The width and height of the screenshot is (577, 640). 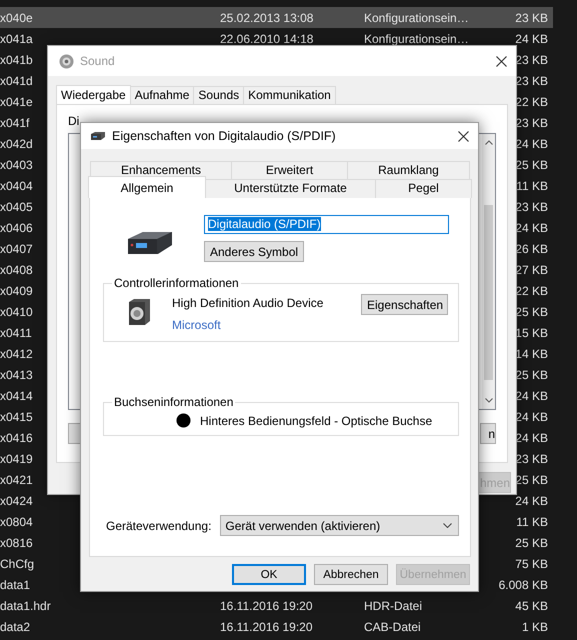 I want to click on file-name: x0413, so click(x=16, y=375).